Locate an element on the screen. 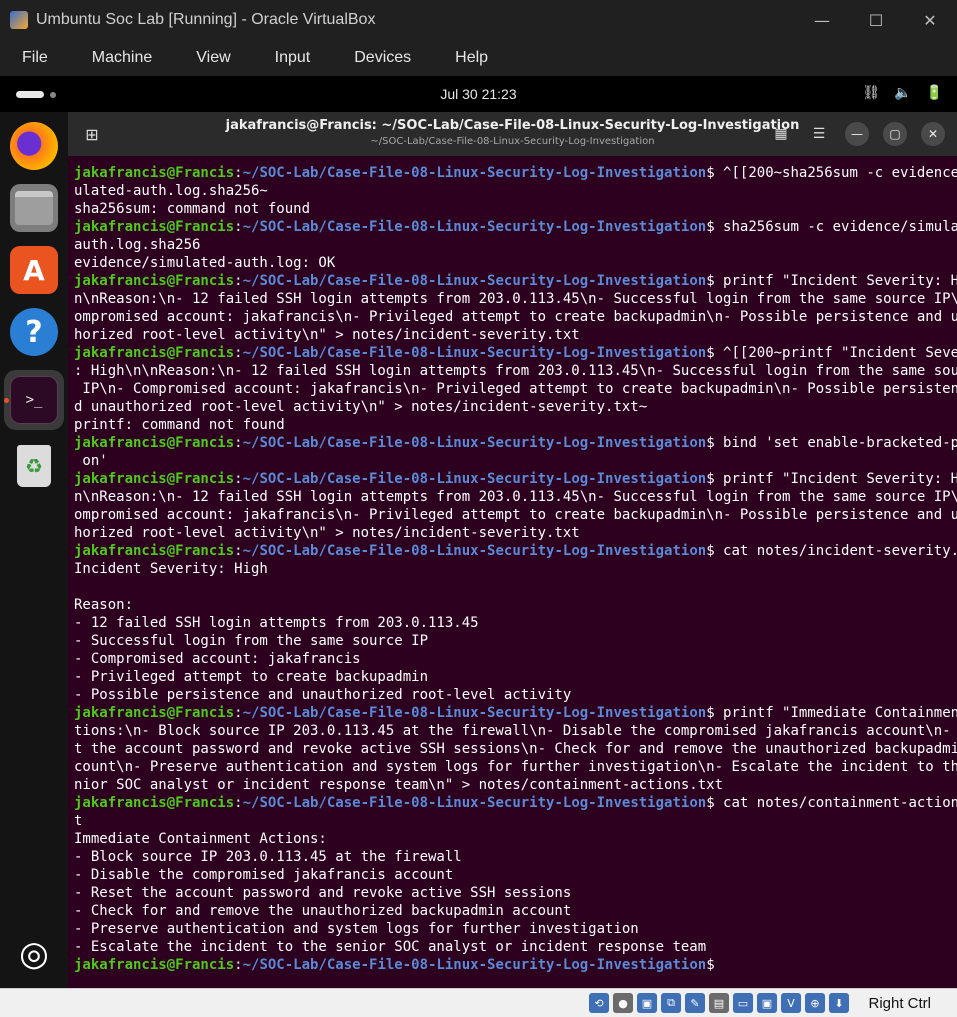 This screenshot has height=1017, width=957. system-tray: ⛓ 🔈 🔋 is located at coordinates (902, 93).